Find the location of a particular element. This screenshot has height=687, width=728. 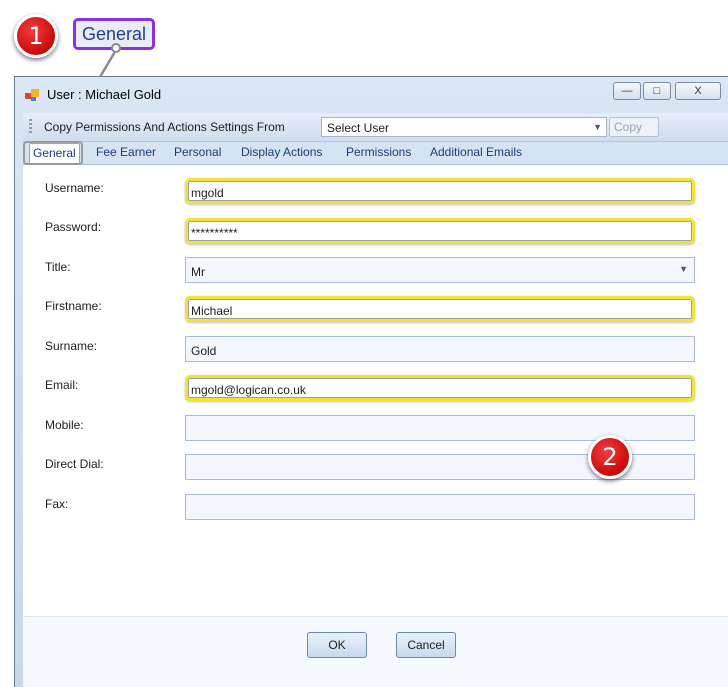

tab-permissions: Permissions is located at coordinates (378, 152).